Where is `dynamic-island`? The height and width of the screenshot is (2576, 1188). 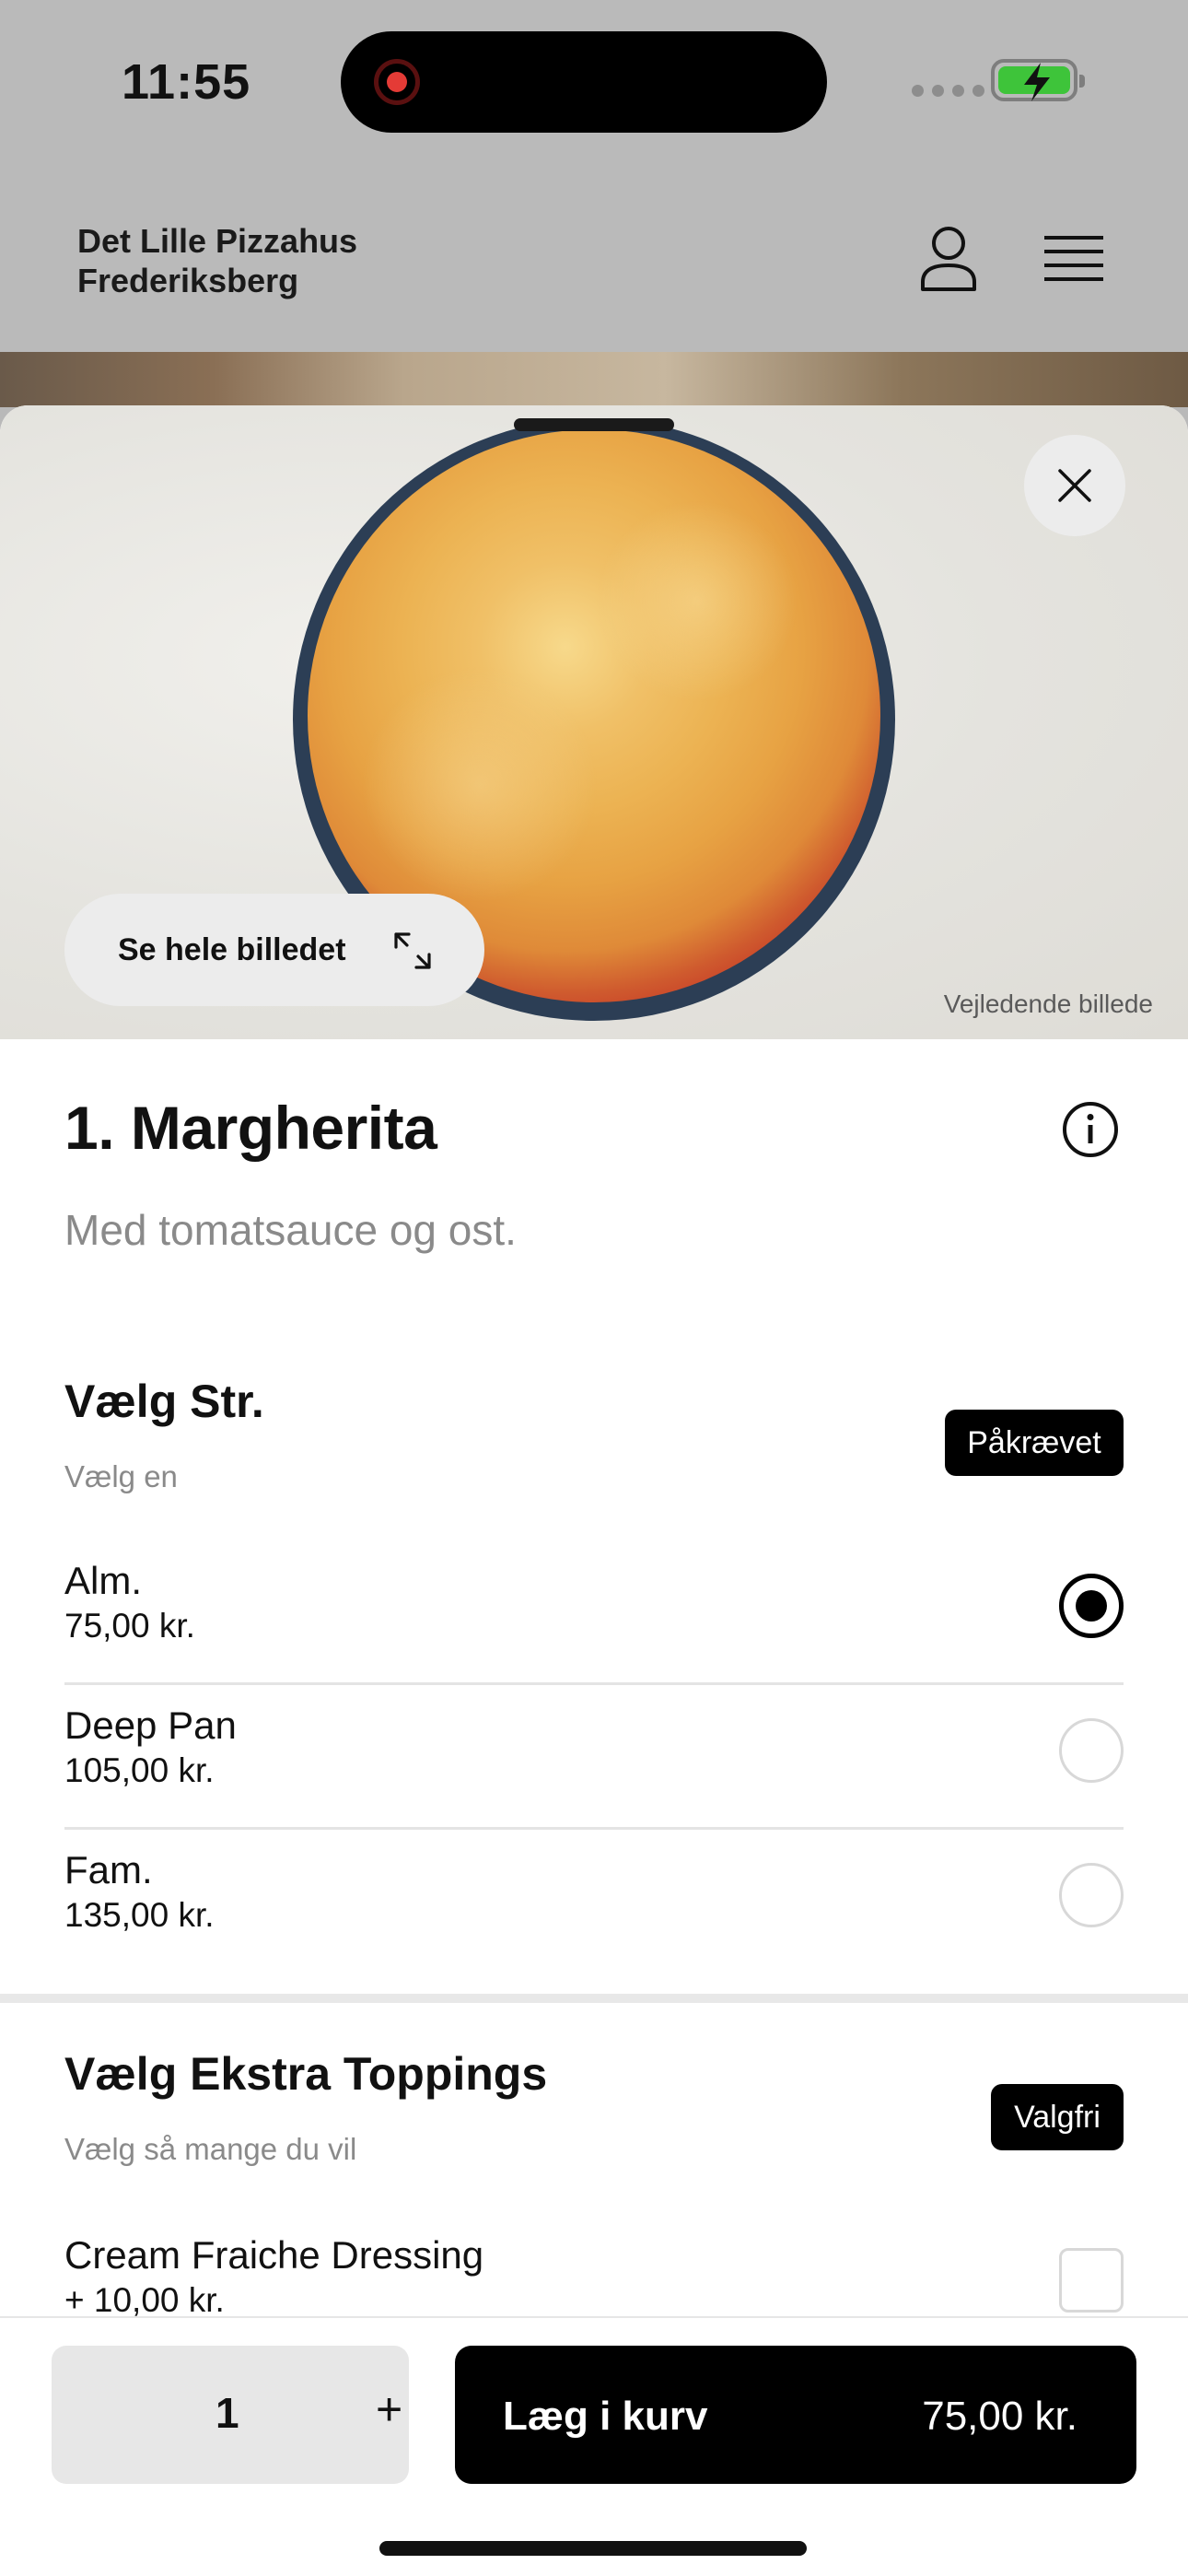 dynamic-island is located at coordinates (584, 82).